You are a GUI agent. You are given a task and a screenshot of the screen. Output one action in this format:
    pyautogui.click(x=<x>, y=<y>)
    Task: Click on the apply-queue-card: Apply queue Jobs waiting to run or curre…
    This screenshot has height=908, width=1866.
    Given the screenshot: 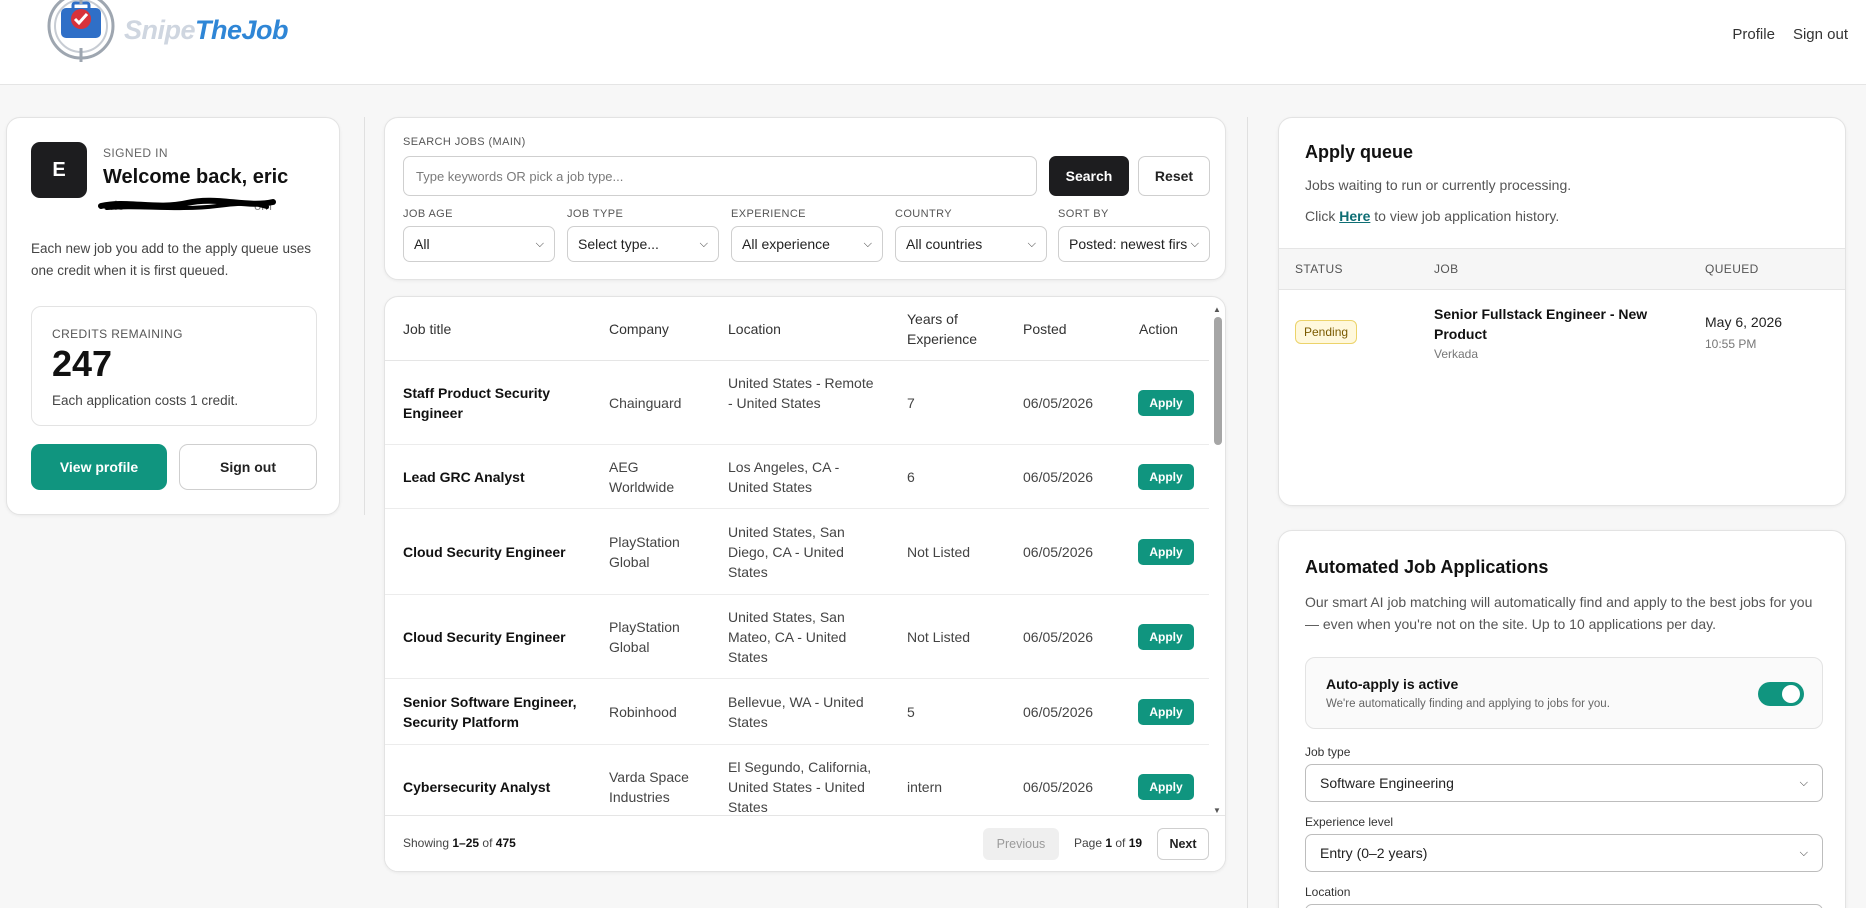 What is the action you would take?
    pyautogui.click(x=1562, y=311)
    